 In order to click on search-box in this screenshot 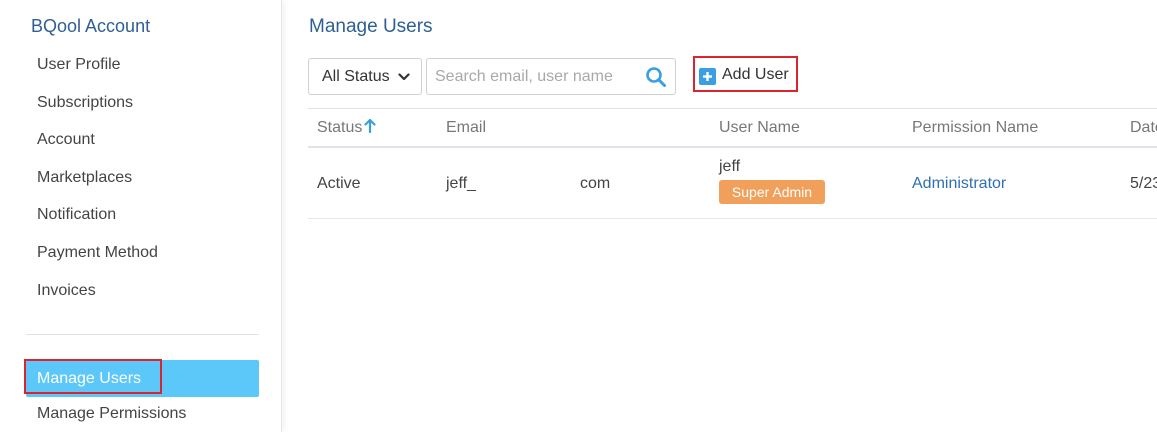, I will do `click(551, 76)`.